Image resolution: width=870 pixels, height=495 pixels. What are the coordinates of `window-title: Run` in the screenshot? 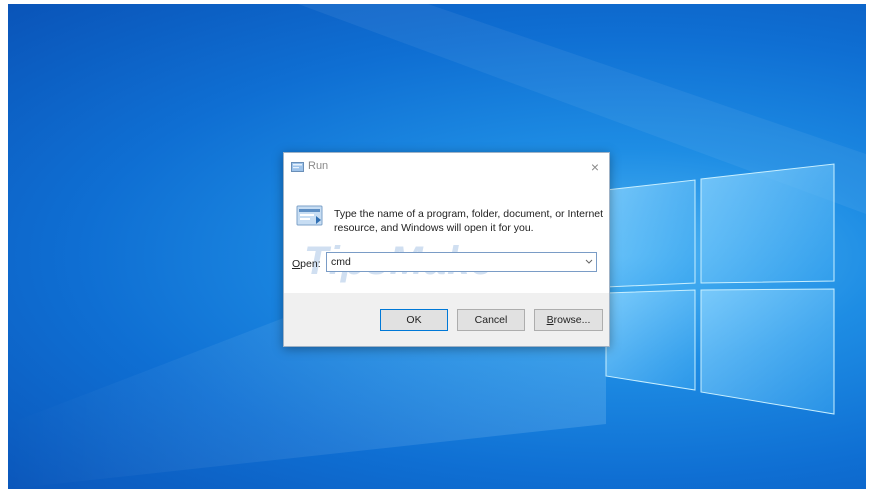 It's located at (318, 166).